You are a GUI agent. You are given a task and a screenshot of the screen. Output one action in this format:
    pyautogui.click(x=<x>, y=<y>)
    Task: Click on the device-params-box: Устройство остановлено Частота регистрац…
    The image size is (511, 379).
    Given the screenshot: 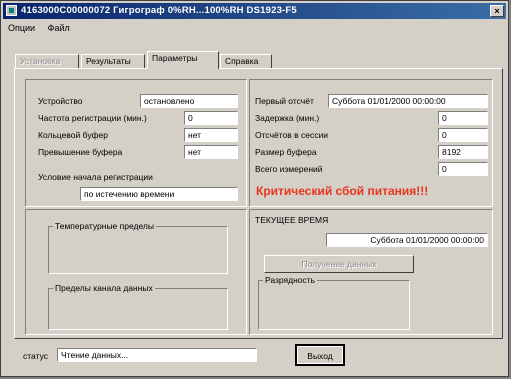 What is the action you would take?
    pyautogui.click(x=136, y=143)
    